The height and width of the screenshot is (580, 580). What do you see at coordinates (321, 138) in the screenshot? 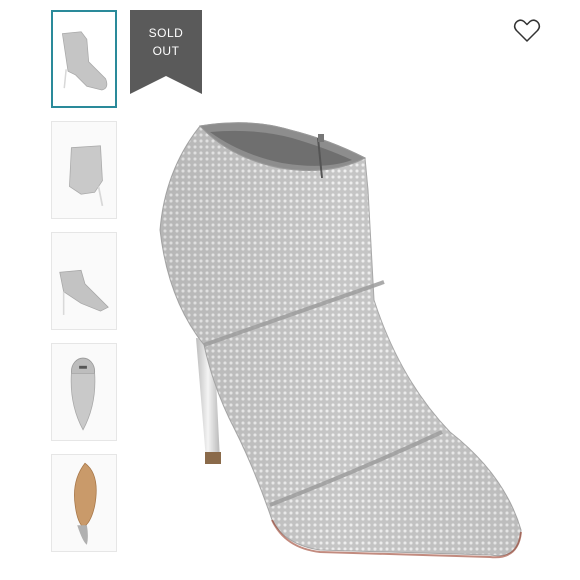
I see `zipper-pull` at bounding box center [321, 138].